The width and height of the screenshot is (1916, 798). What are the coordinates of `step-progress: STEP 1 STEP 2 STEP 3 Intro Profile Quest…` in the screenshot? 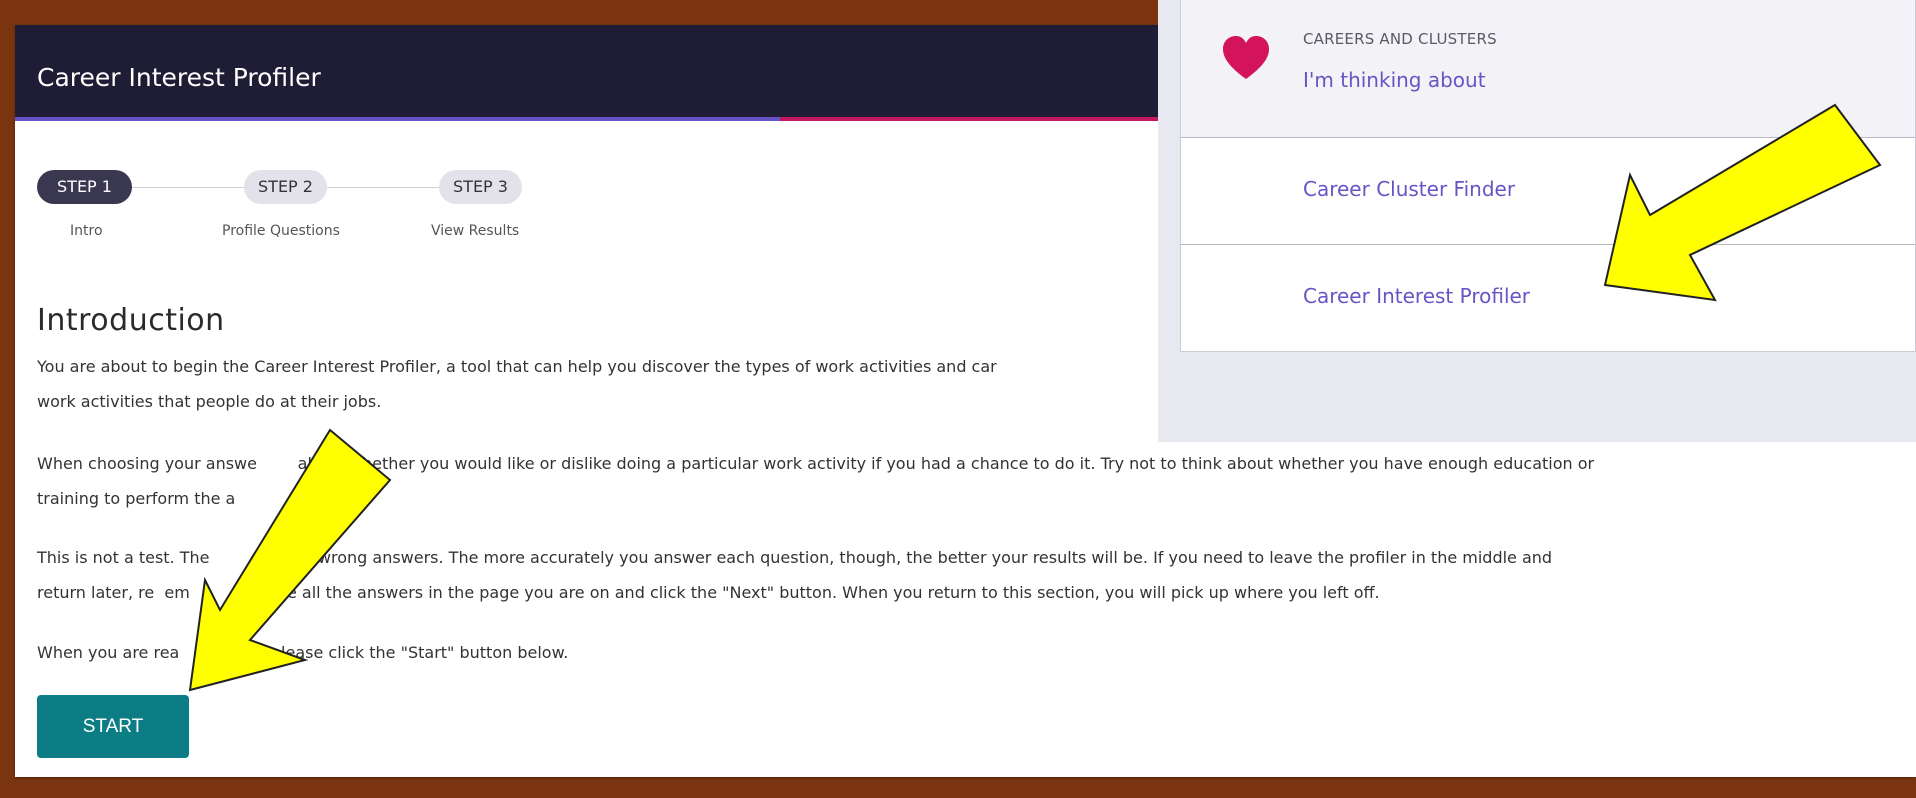 It's located at (347, 205).